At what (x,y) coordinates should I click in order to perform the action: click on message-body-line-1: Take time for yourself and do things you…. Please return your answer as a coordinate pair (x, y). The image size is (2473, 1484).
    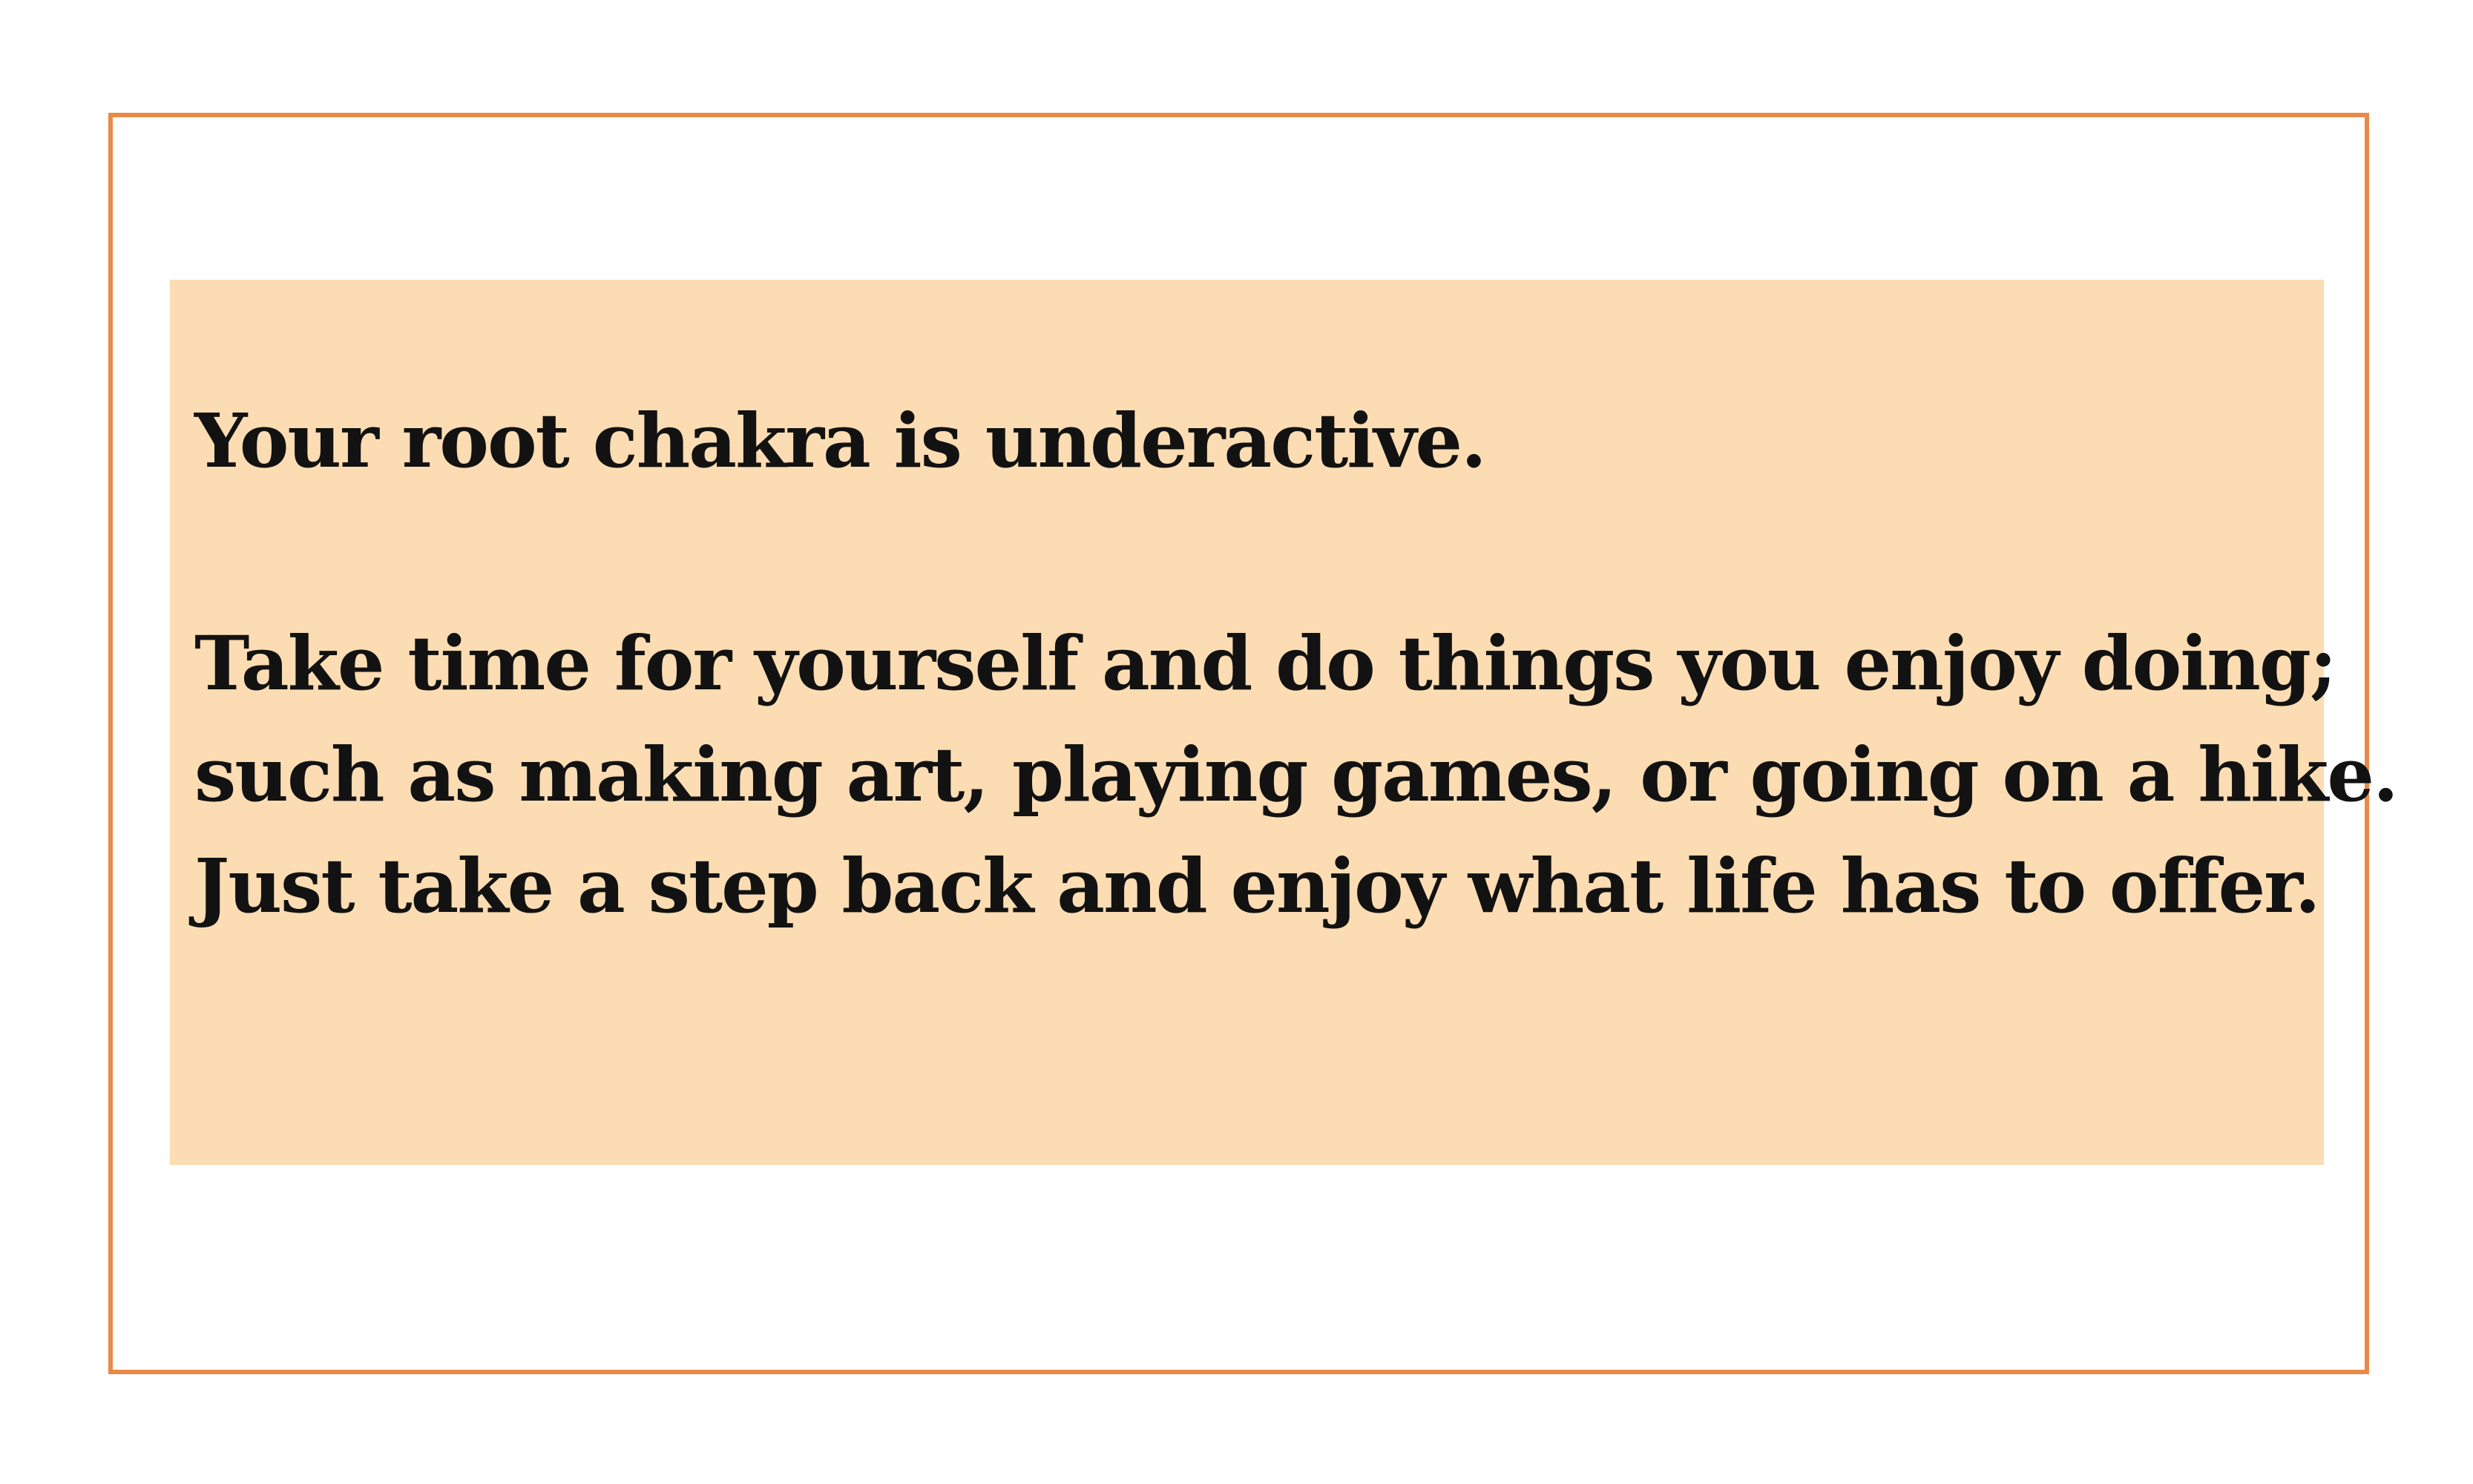
    Looking at the image, I should click on (1266, 663).